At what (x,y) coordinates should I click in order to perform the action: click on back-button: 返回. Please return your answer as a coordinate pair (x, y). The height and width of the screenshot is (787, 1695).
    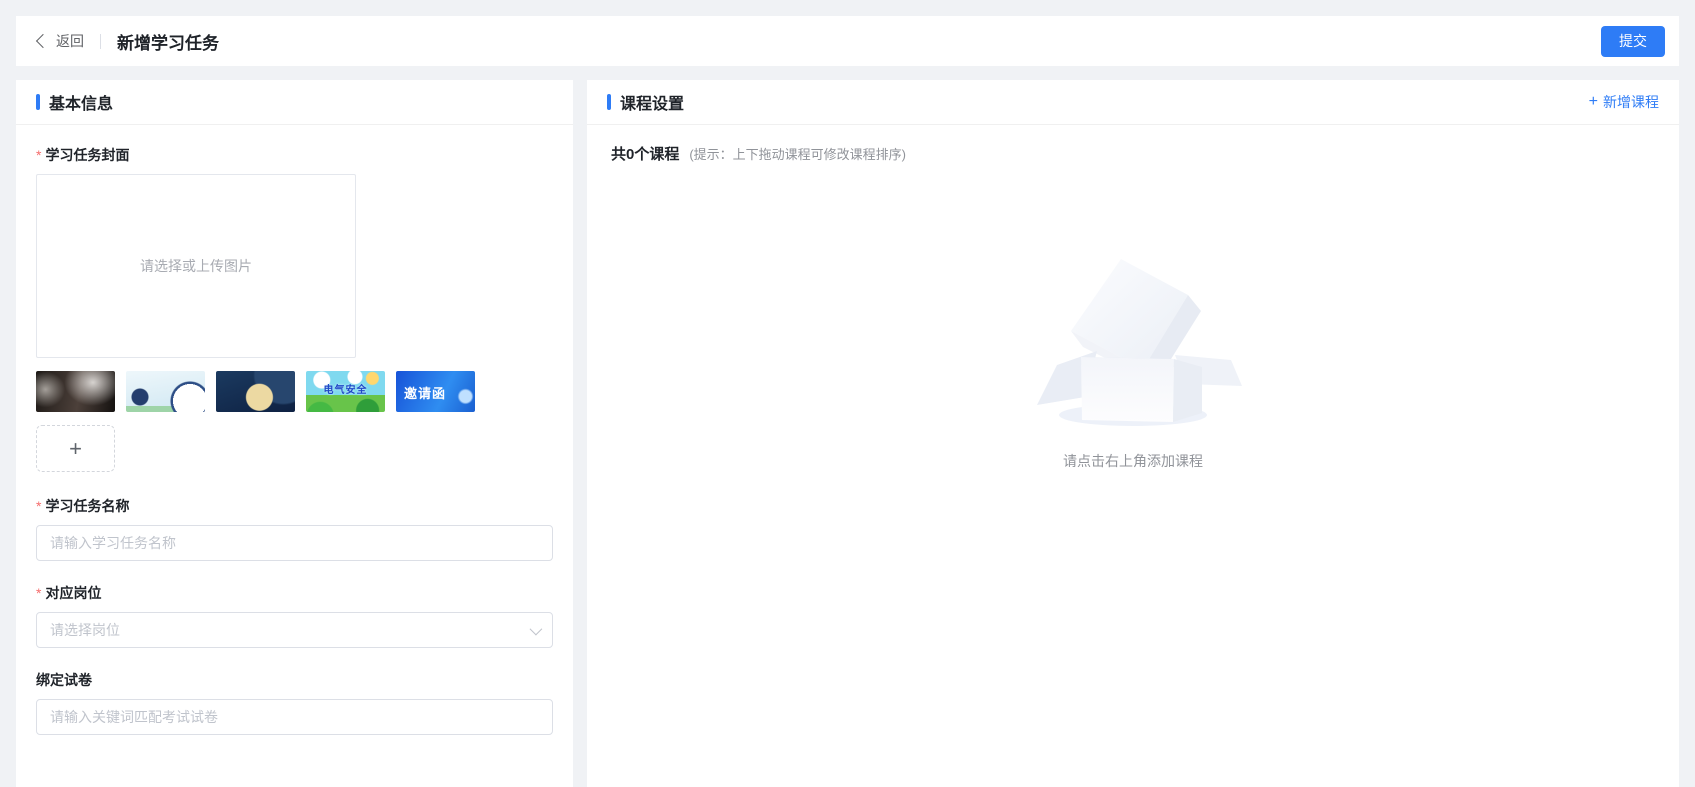
    Looking at the image, I should click on (59, 41).